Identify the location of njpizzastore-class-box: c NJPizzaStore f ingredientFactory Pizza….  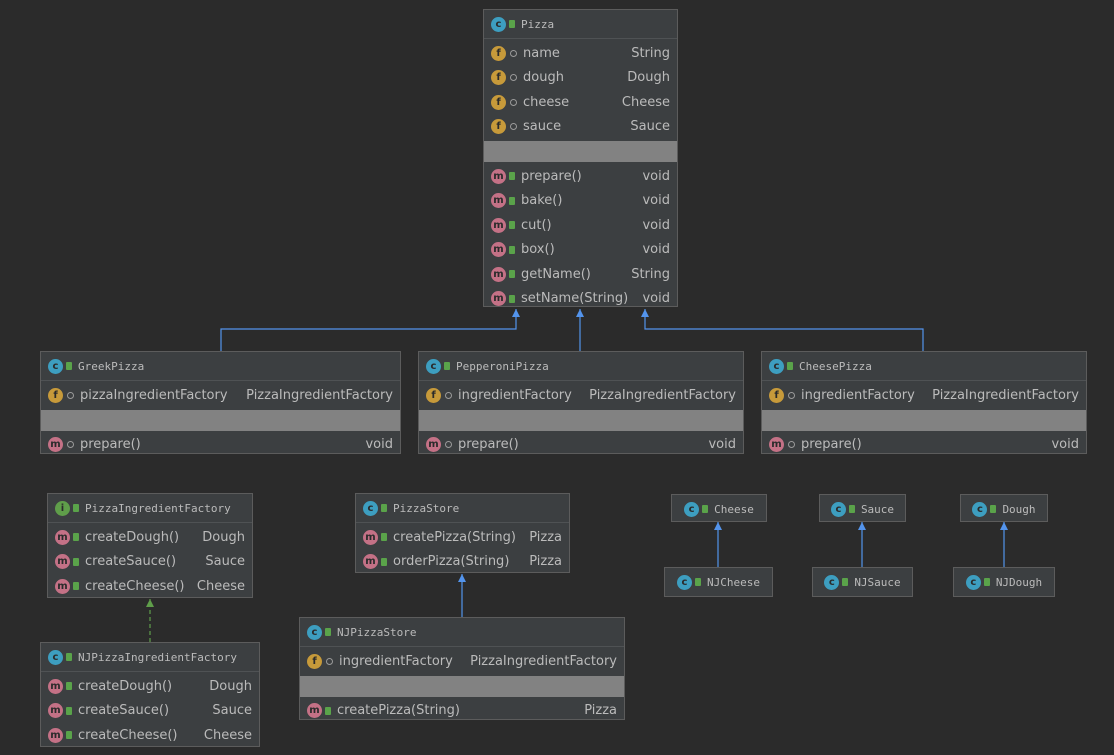
(462, 668).